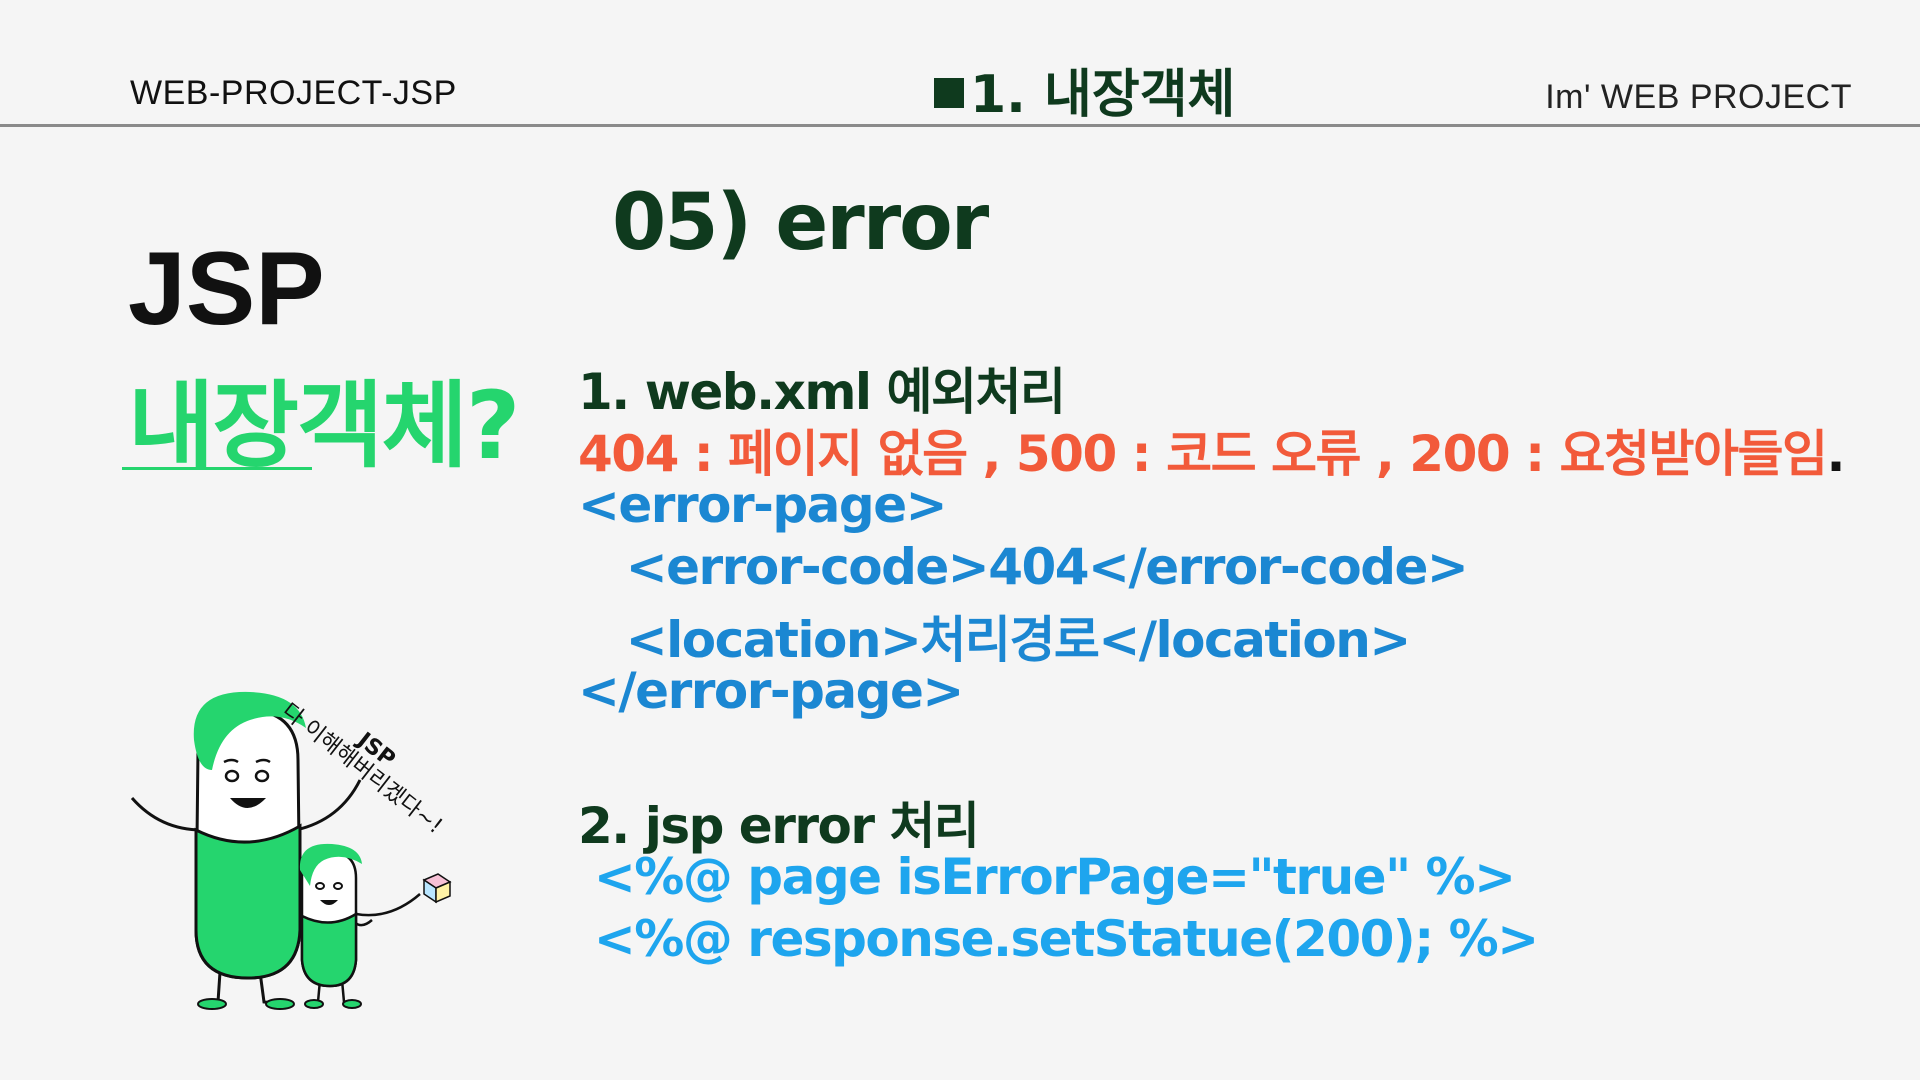 The height and width of the screenshot is (1080, 1920). I want to click on header-divider, so click(960, 125).